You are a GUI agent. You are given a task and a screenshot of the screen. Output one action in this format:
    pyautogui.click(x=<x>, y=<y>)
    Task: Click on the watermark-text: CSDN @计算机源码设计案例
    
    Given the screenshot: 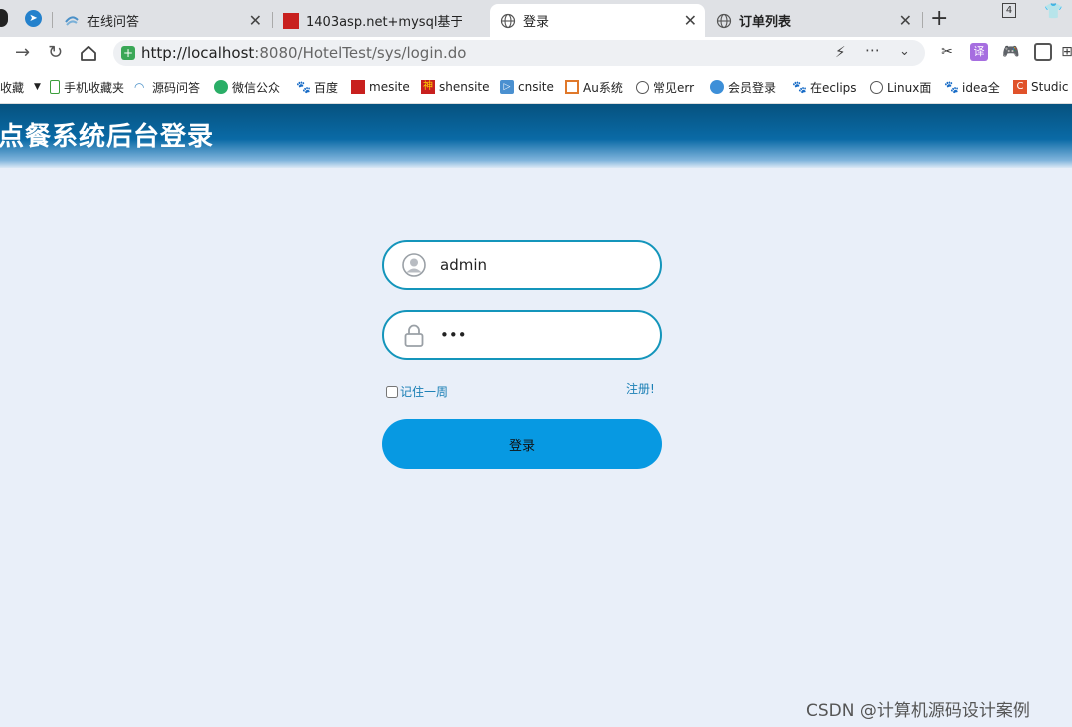 What is the action you would take?
    pyautogui.click(x=918, y=711)
    